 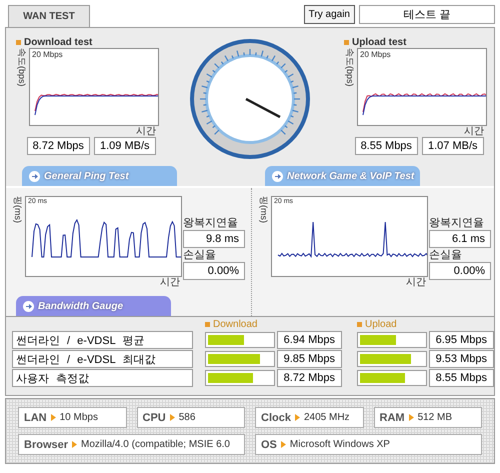 I want to click on bandwidth-value: 9.85 Mbps, so click(x=309, y=359).